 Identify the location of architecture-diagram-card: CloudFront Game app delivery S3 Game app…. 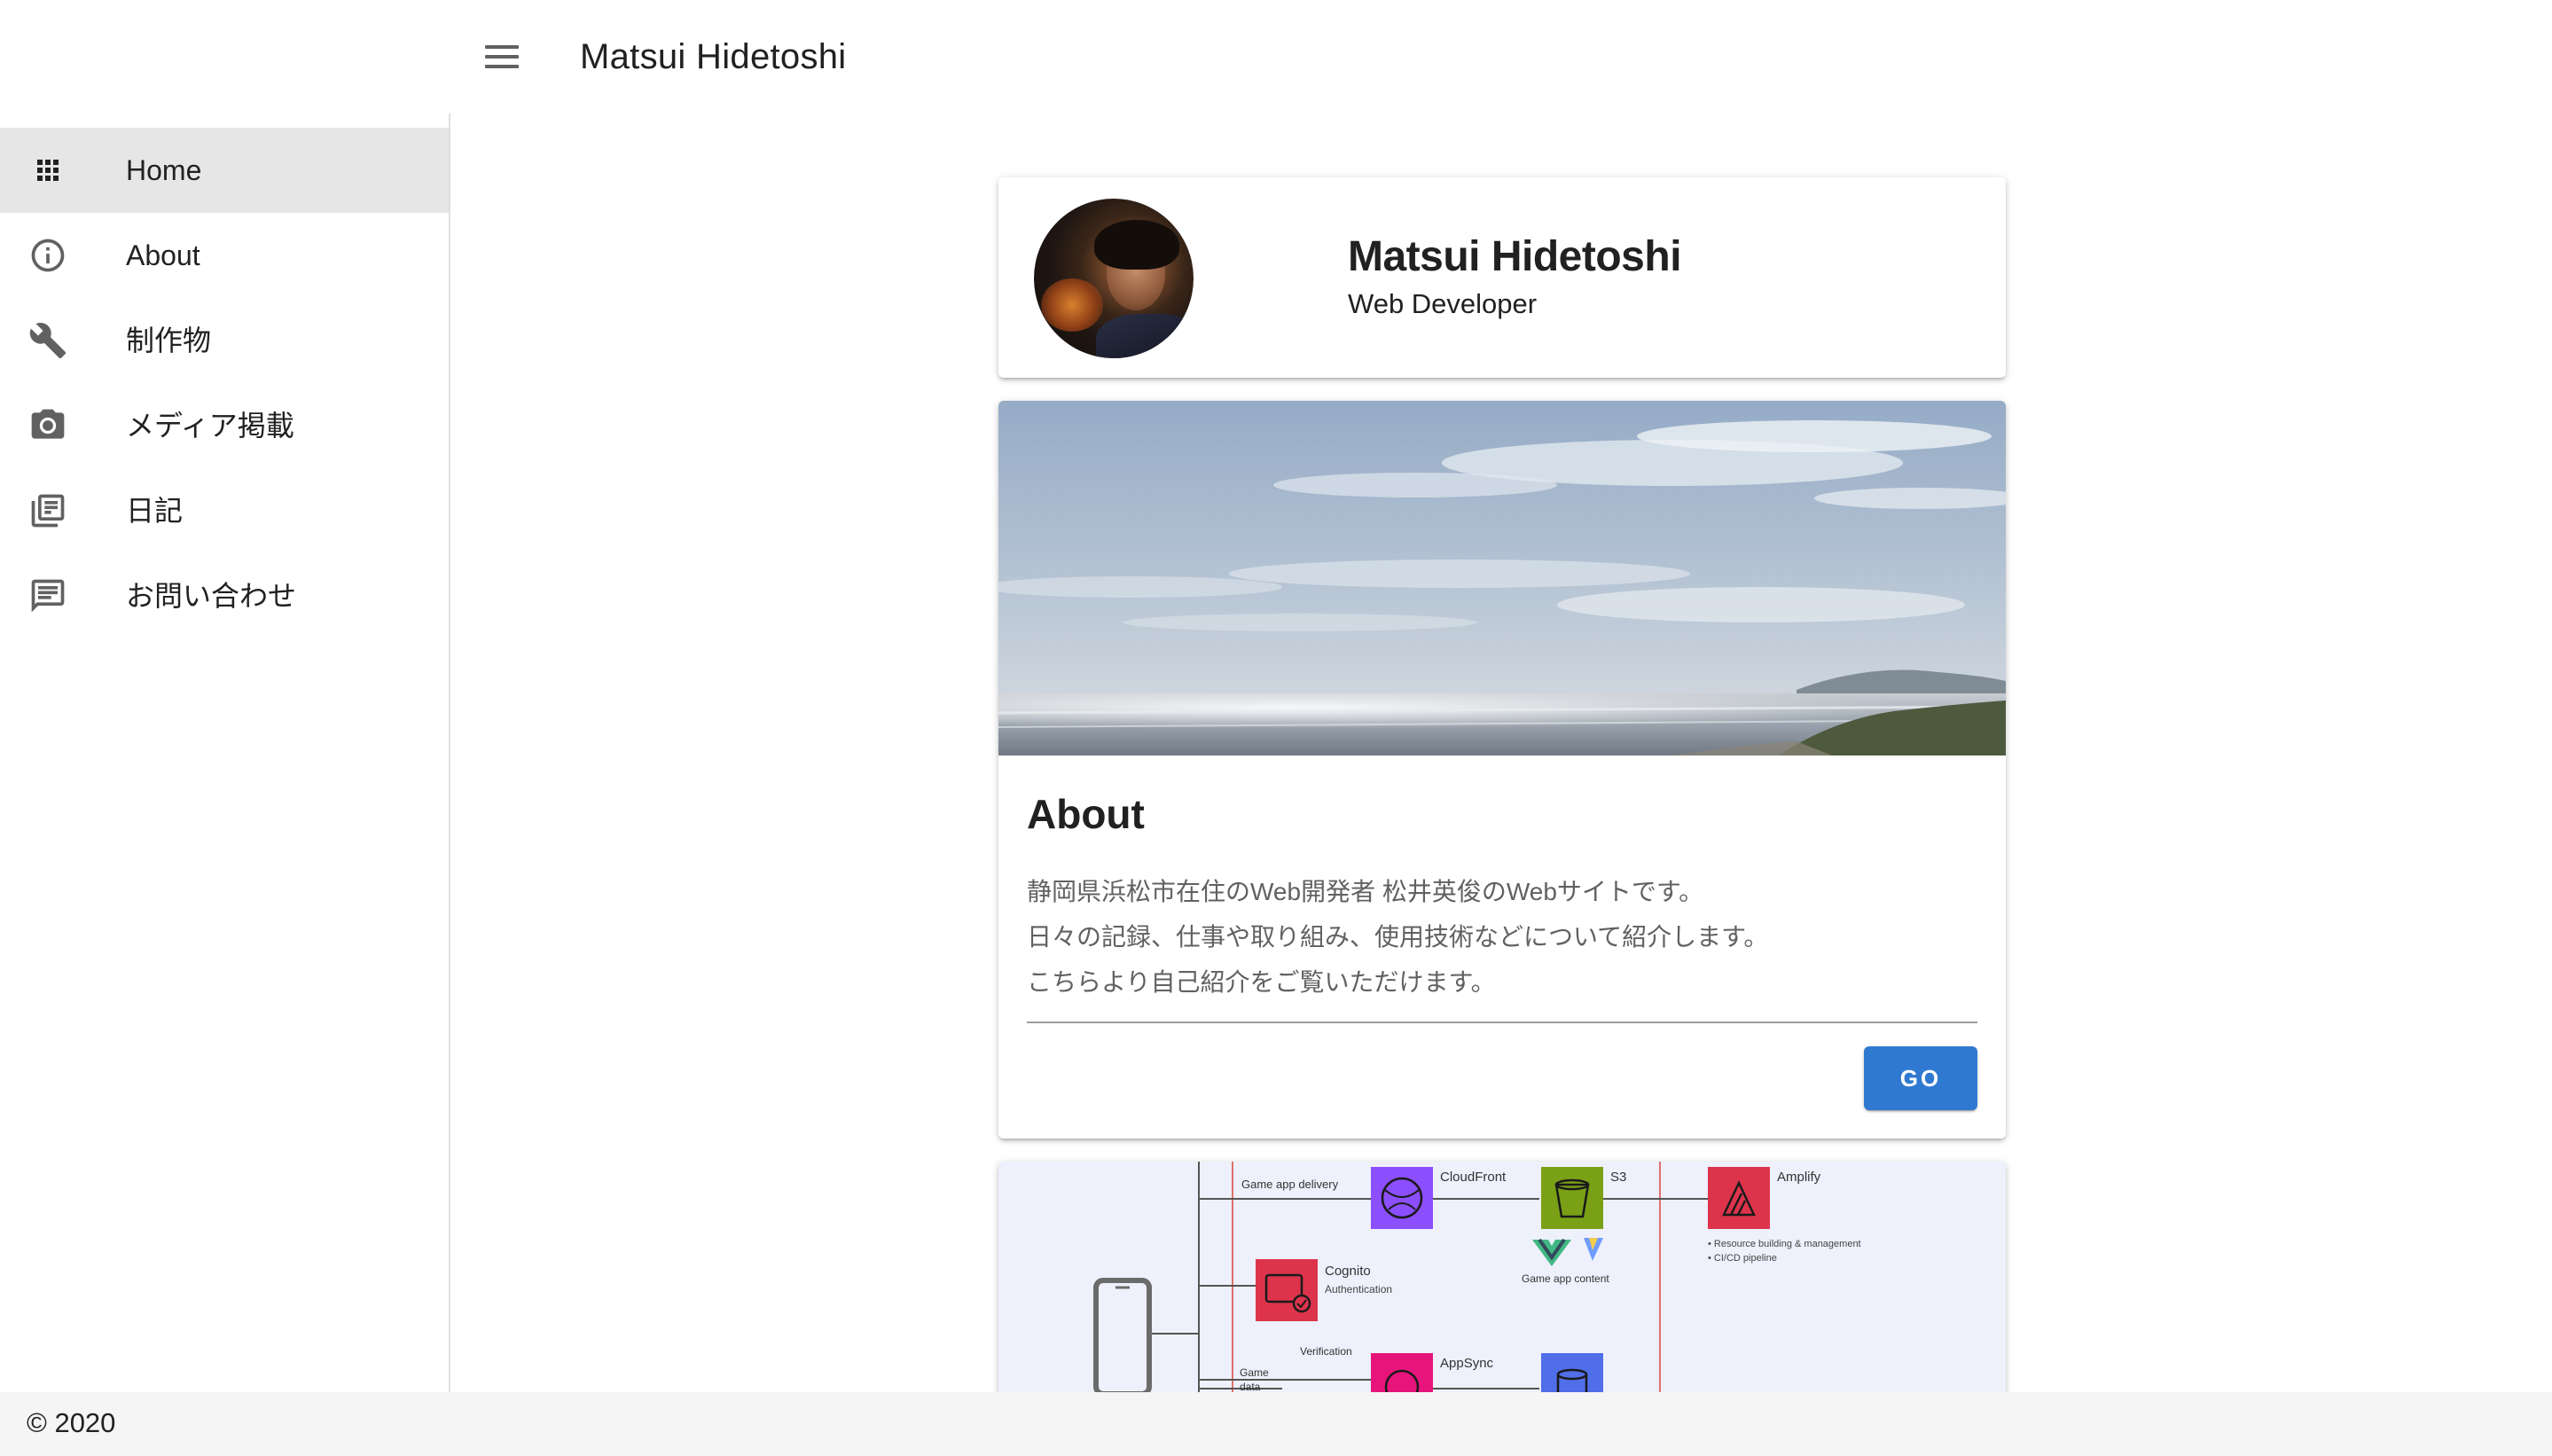
(1502, 1295).